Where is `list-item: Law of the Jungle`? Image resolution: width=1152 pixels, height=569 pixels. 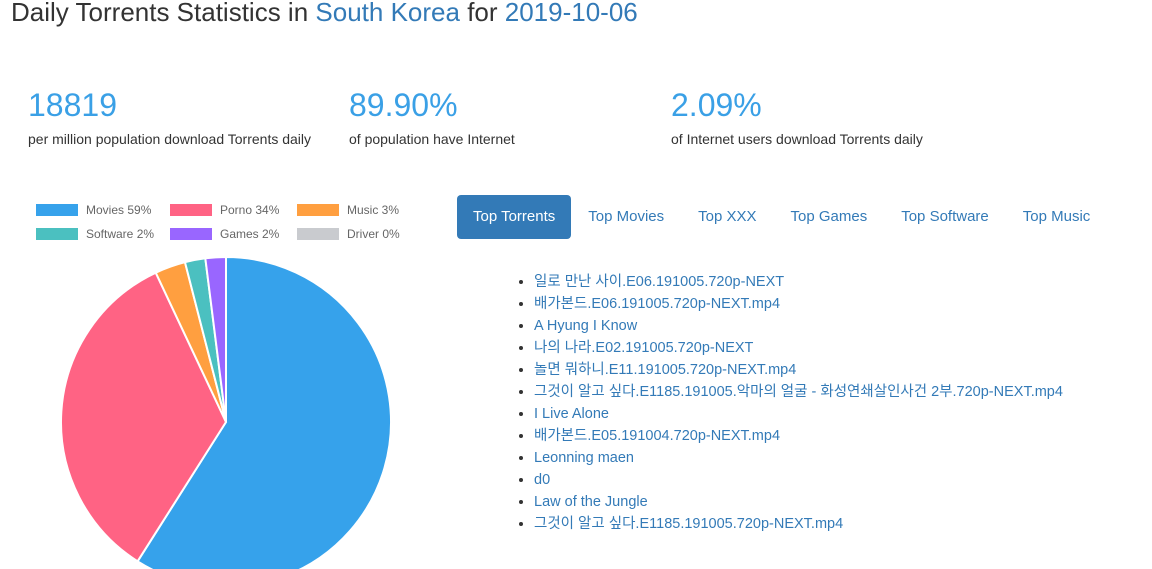
list-item: Law of the Jungle is located at coordinates (798, 502).